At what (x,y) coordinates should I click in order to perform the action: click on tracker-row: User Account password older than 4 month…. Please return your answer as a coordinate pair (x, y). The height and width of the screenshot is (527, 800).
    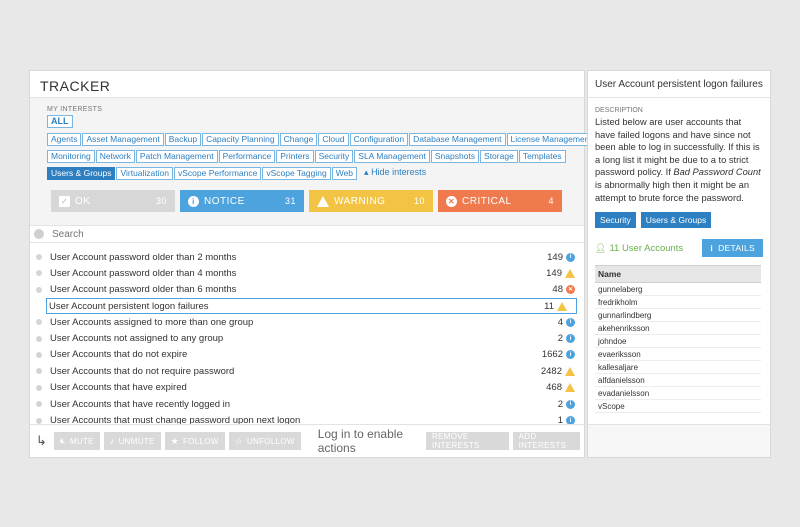
    Looking at the image, I should click on (307, 273).